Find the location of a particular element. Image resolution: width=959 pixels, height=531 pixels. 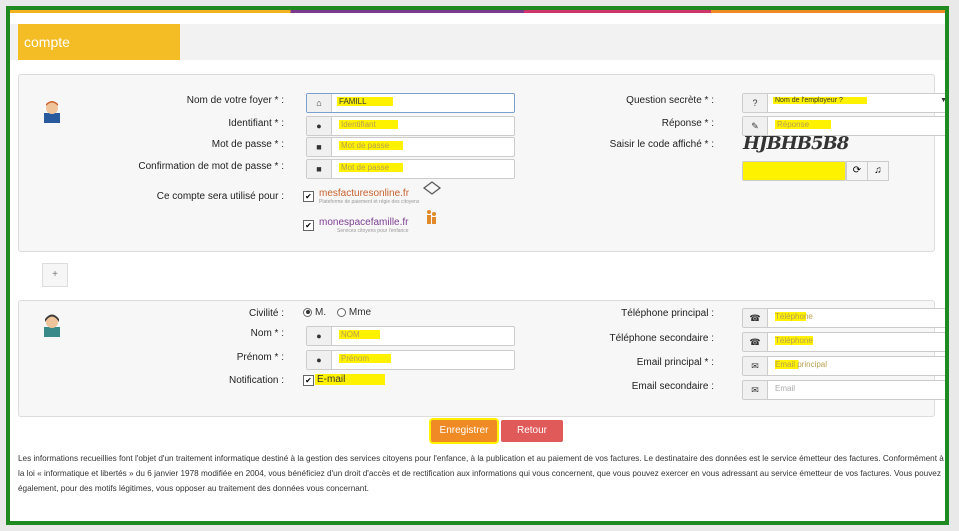

save-button: Enregistrer is located at coordinates (464, 431).